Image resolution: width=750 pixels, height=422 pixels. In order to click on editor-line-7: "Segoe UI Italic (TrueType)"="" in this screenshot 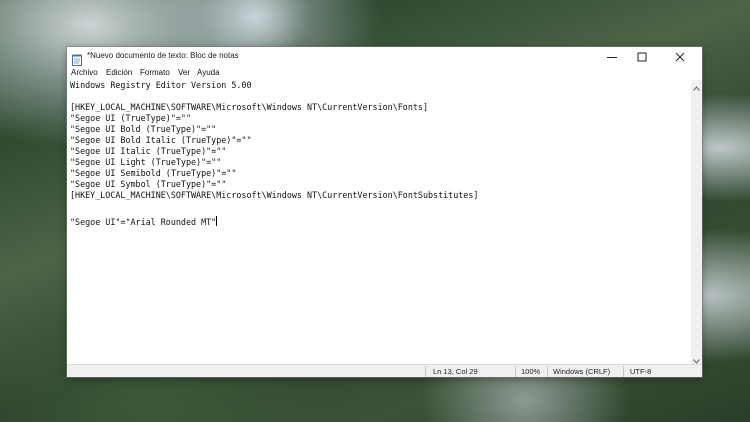, I will do `click(148, 151)`.